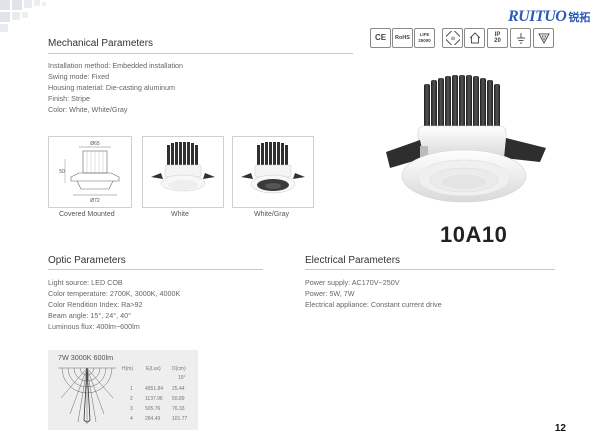 This screenshot has width=600, height=447. What do you see at coordinates (114, 293) in the screenshot?
I see `optic-line: Color temperature: 2700K, 3000K, 4000K` at bounding box center [114, 293].